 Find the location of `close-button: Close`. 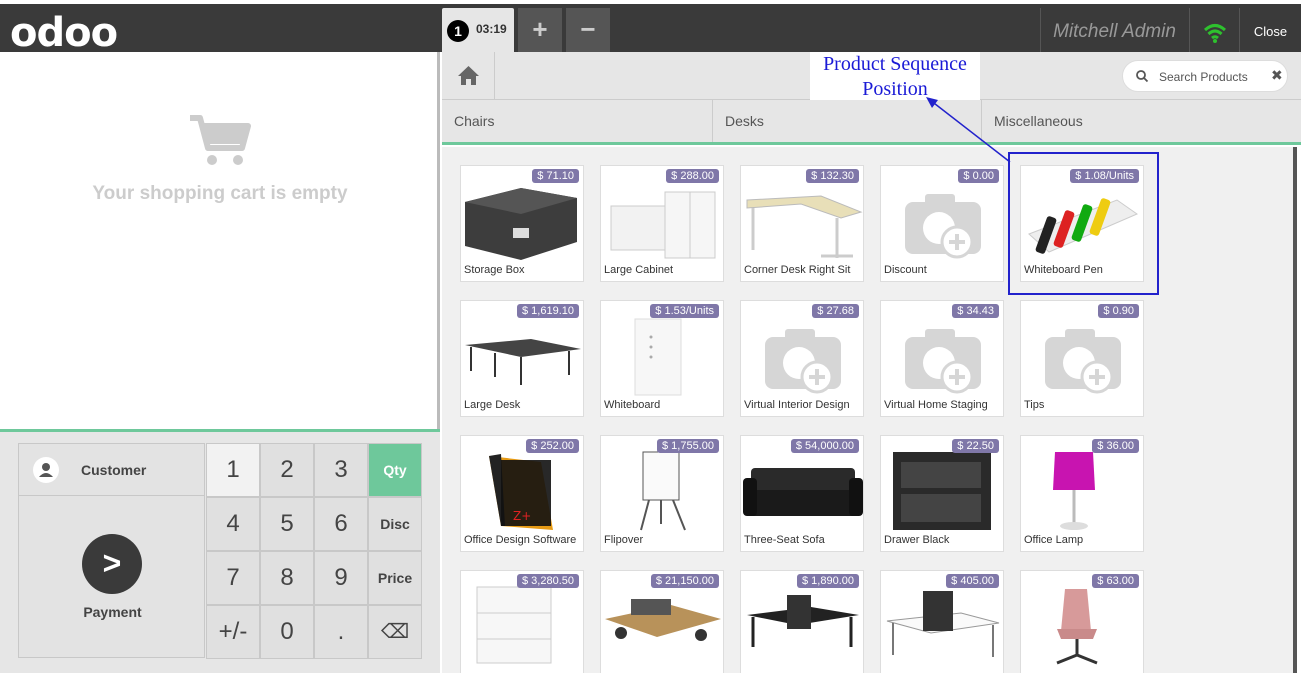

close-button: Close is located at coordinates (1270, 32).